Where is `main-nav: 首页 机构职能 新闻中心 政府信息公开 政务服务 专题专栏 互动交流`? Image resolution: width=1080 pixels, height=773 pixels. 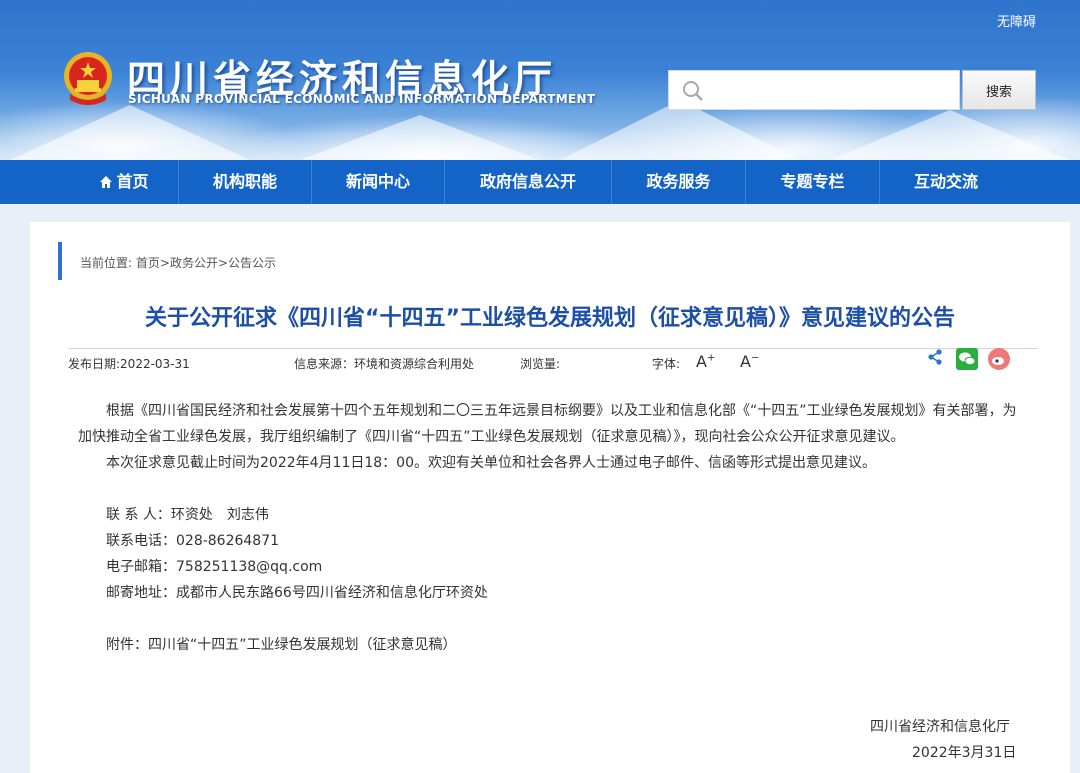 main-nav: 首页 机构职能 新闻中心 政府信息公开 政务服务 专题专栏 互动交流 is located at coordinates (540, 182).